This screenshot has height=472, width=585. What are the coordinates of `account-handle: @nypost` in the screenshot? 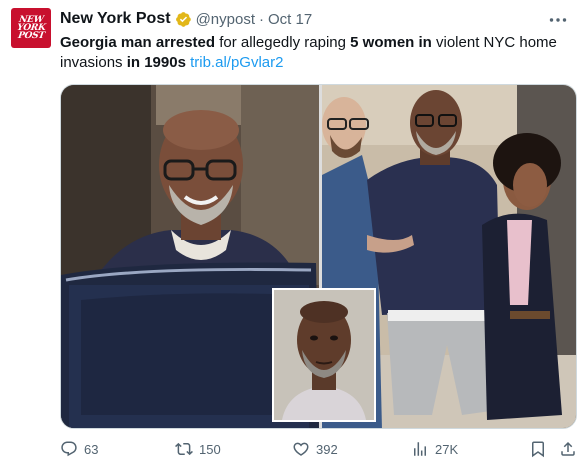 It's located at (225, 19).